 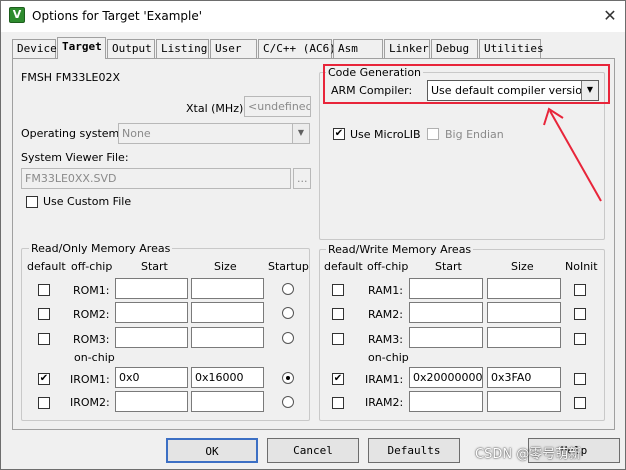 I want to click on irom1-start-field: 0x0, so click(x=151, y=377).